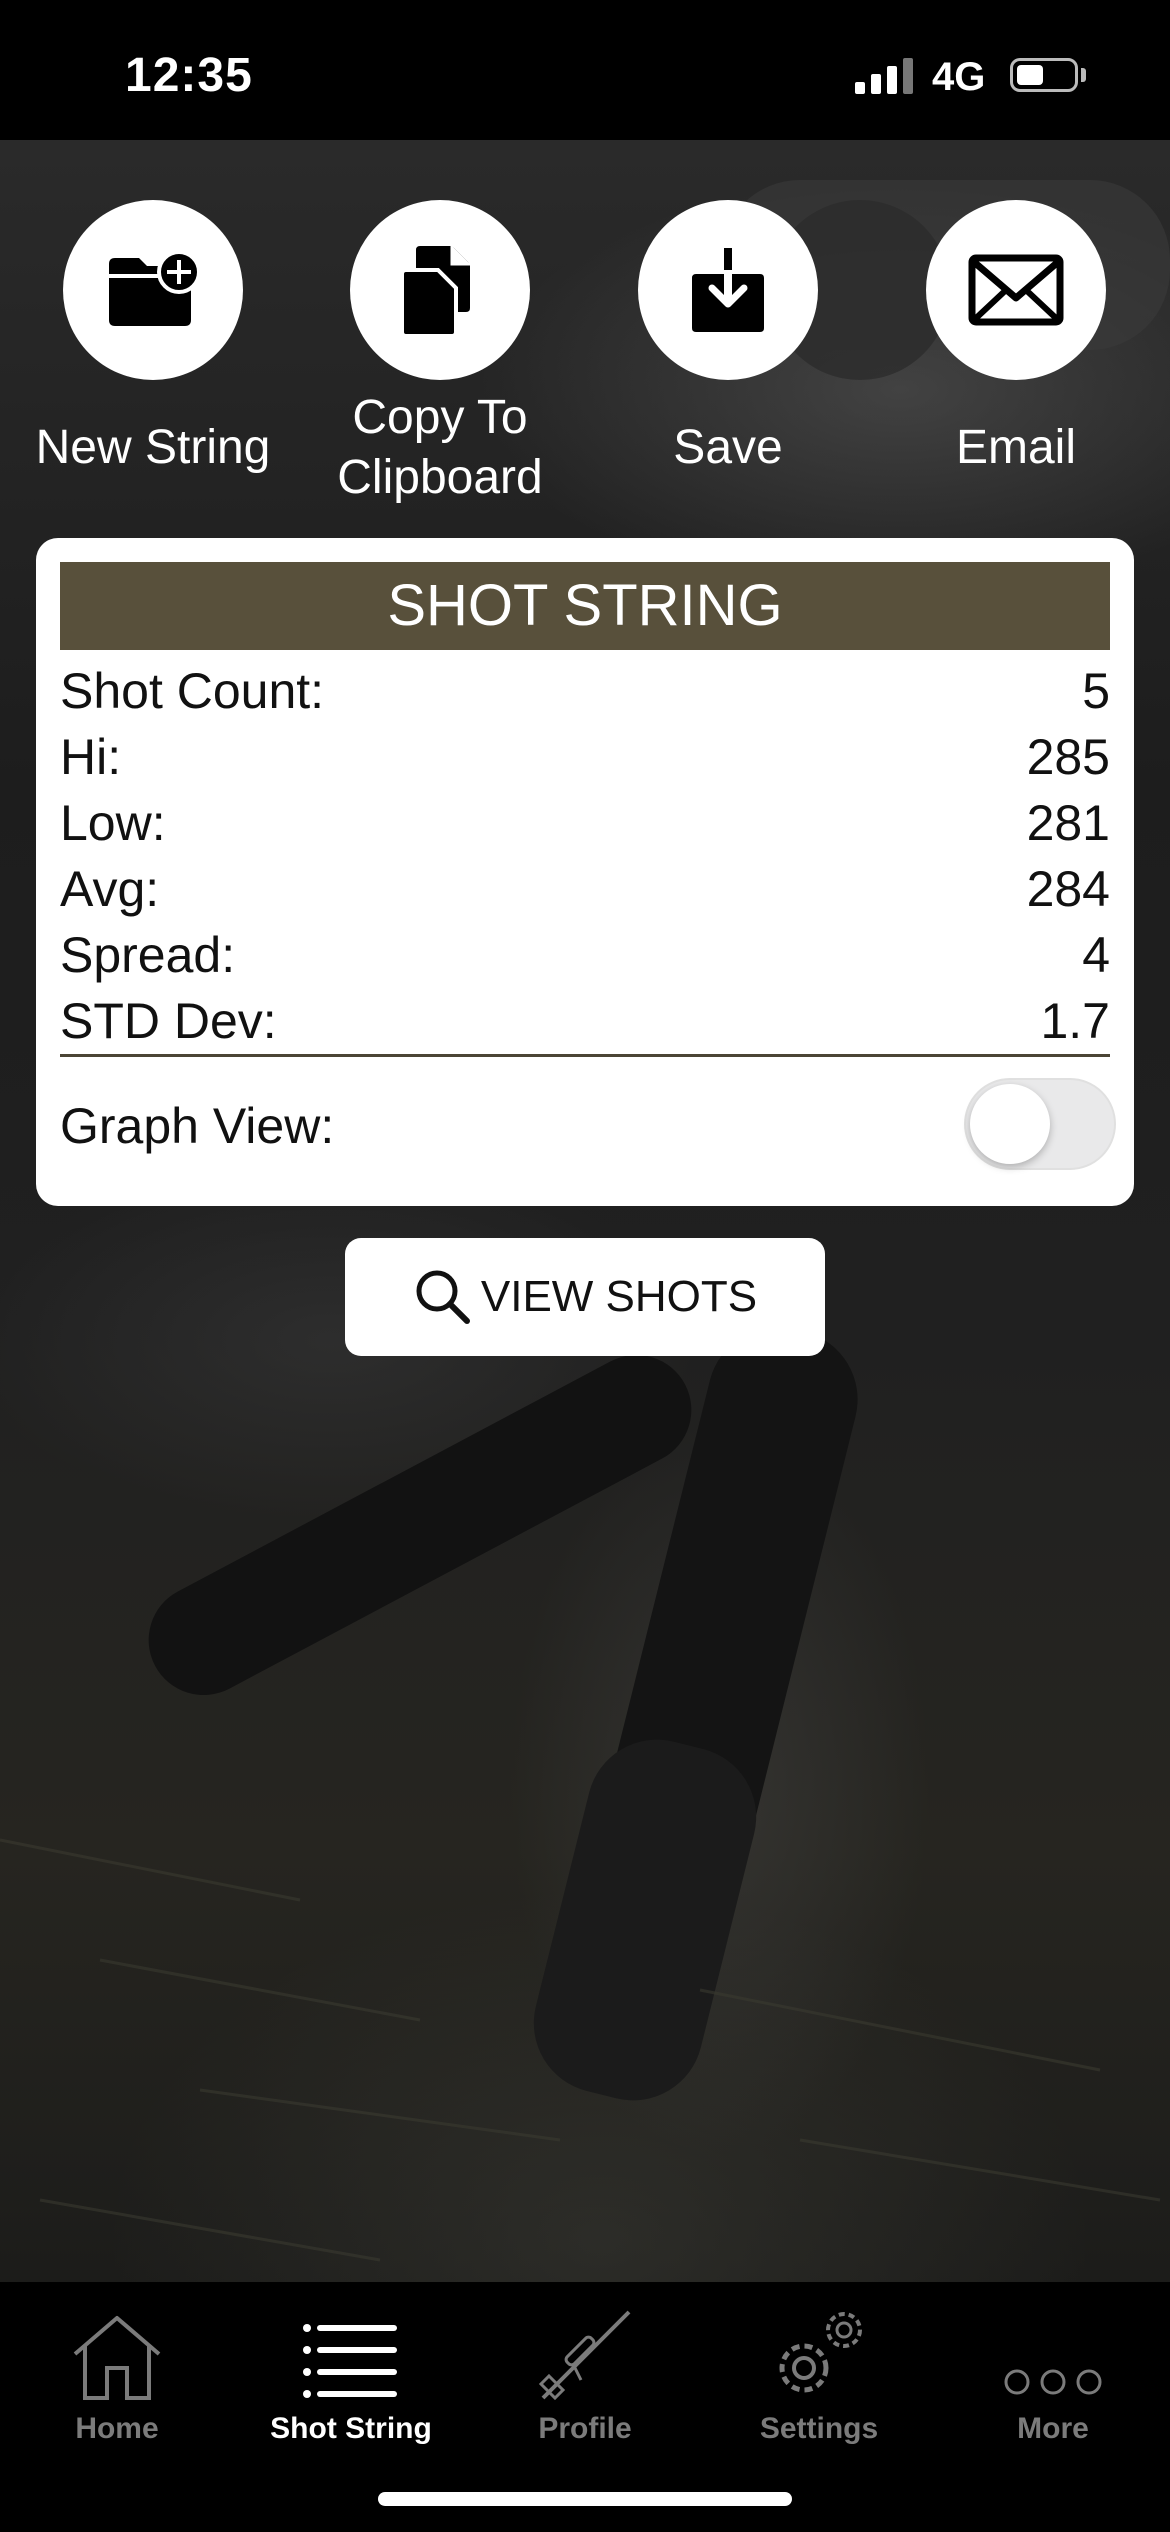  What do you see at coordinates (1053, 2364) in the screenshot?
I see `tab-more: More` at bounding box center [1053, 2364].